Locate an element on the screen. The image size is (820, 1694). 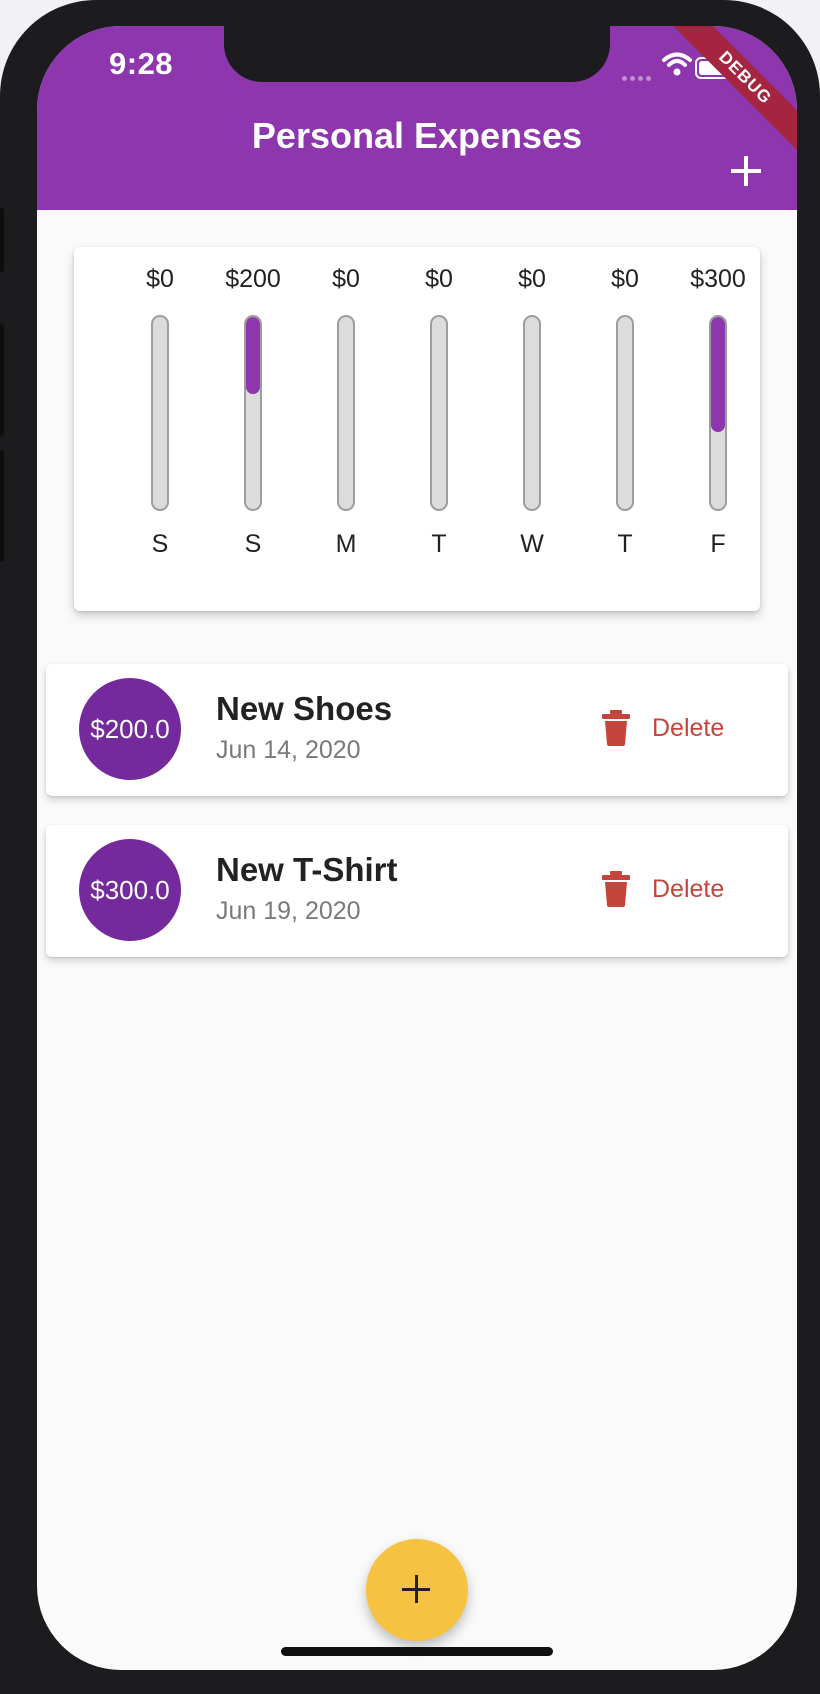
chart-day-label: M is located at coordinates (346, 544).